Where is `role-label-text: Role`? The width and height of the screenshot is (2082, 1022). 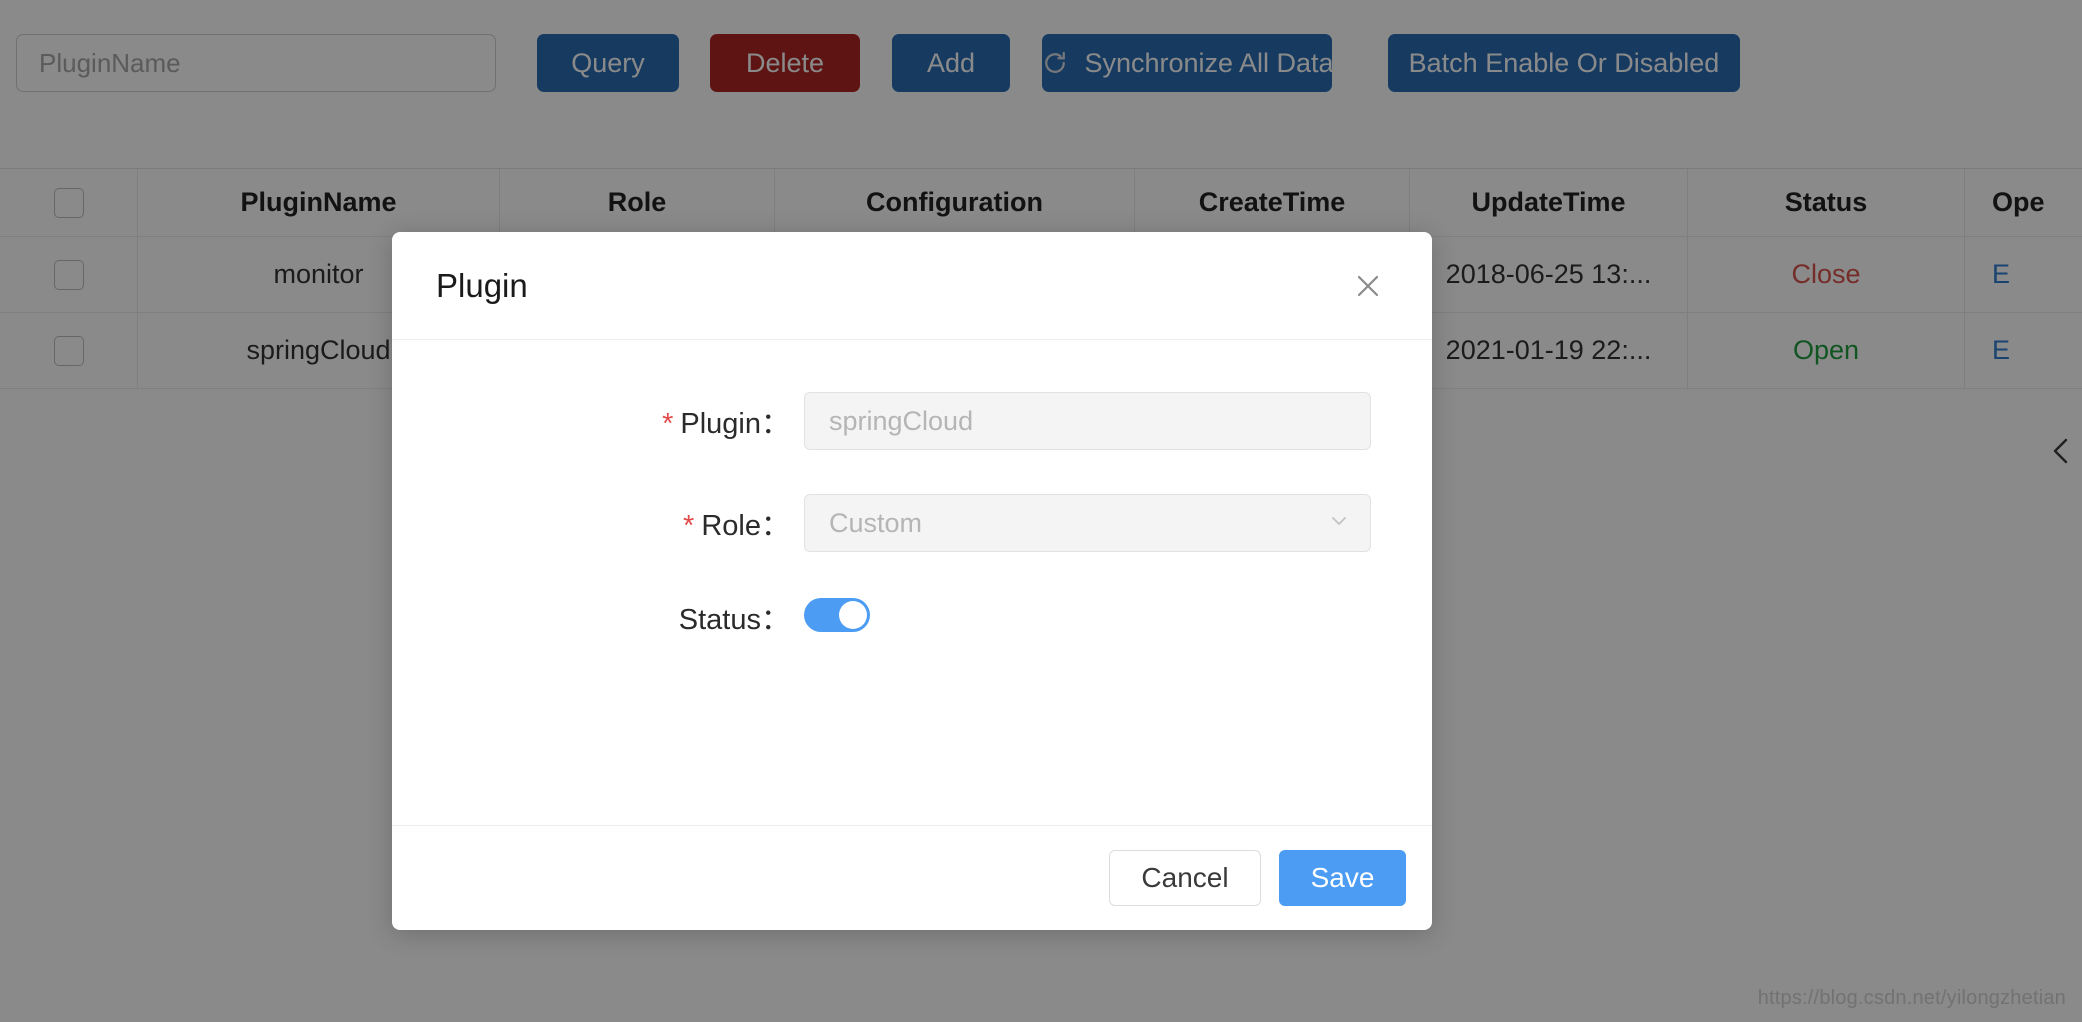
role-label-text: Role is located at coordinates (731, 526).